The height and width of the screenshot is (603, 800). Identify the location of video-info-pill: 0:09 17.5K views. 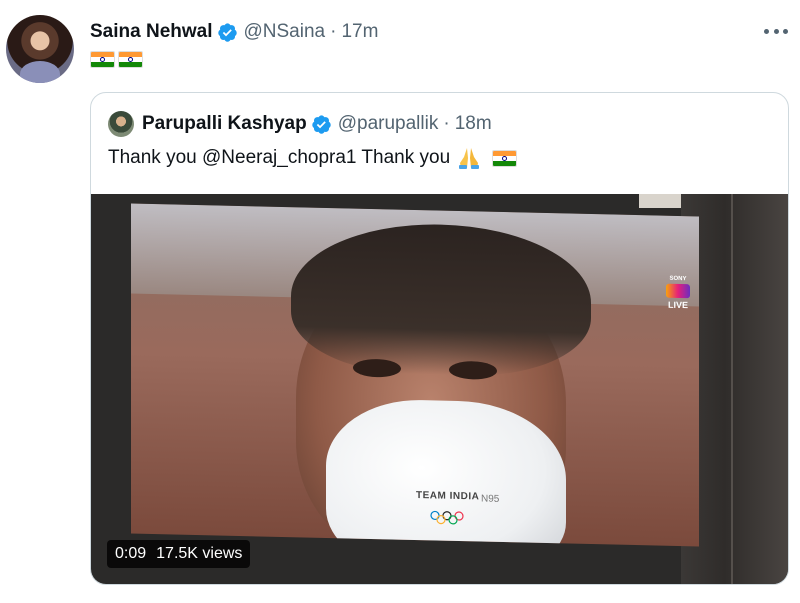
(179, 554).